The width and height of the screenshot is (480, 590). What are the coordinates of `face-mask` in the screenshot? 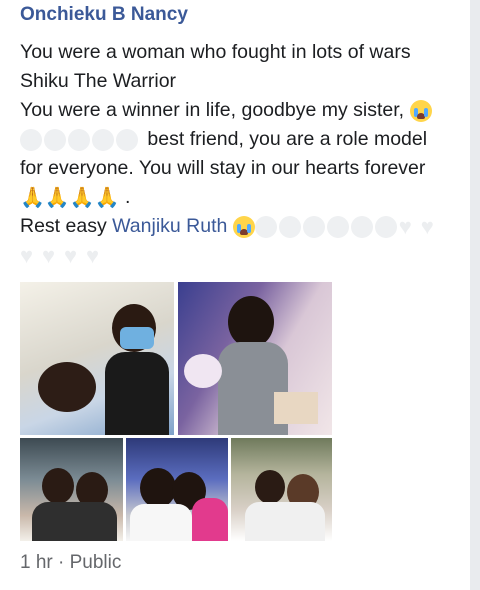 It's located at (137, 338).